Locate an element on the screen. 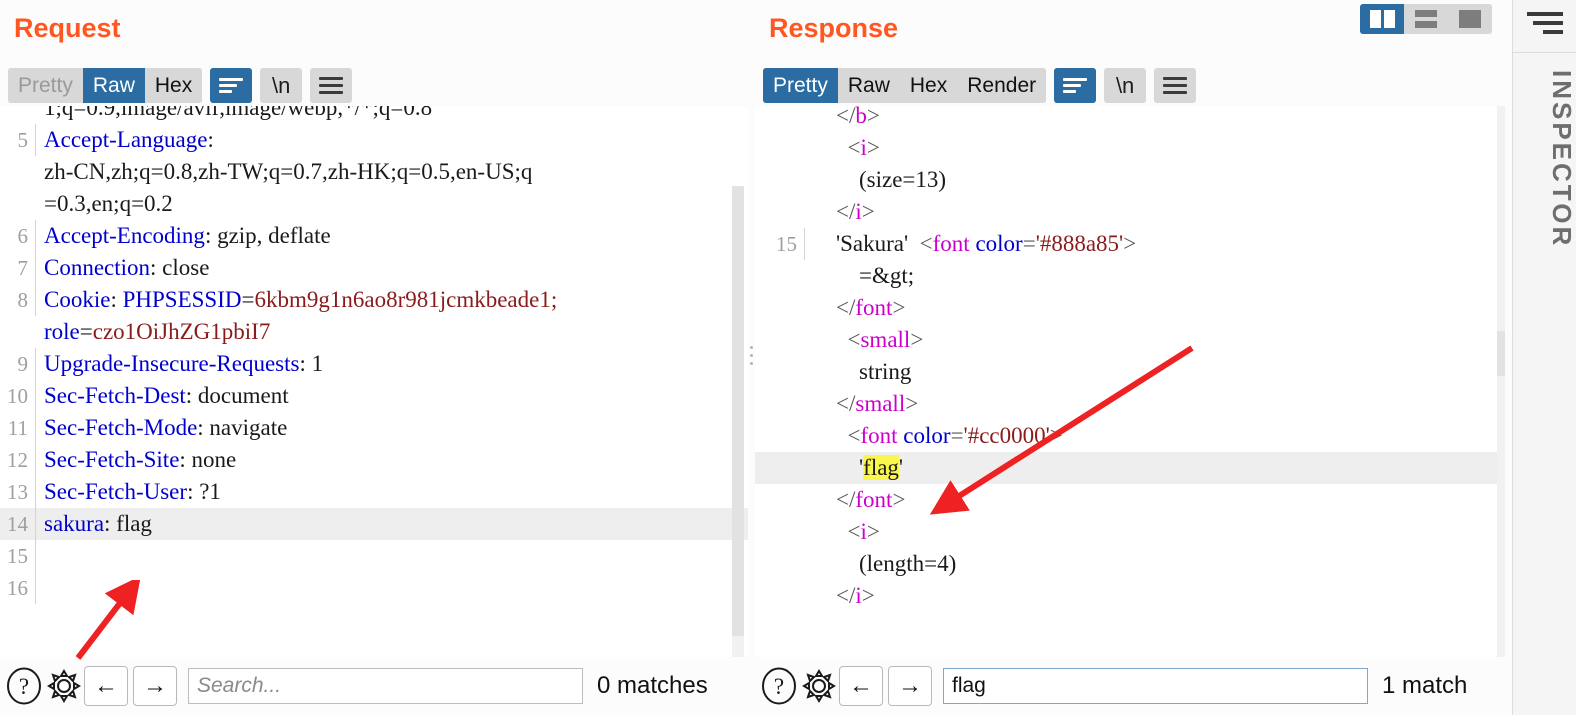 This screenshot has width=1576, height=715. response-code-line: (size=13) is located at coordinates (1130, 180).